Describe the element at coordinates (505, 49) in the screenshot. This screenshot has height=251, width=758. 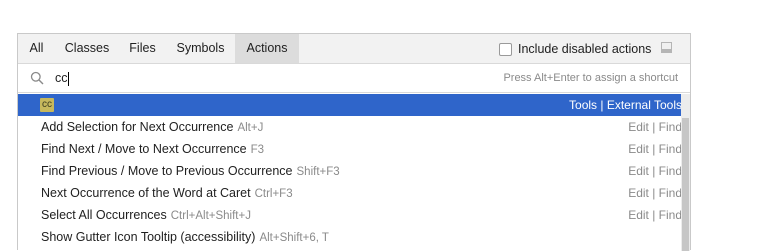
I see `include-disabled-checkbox` at that location.